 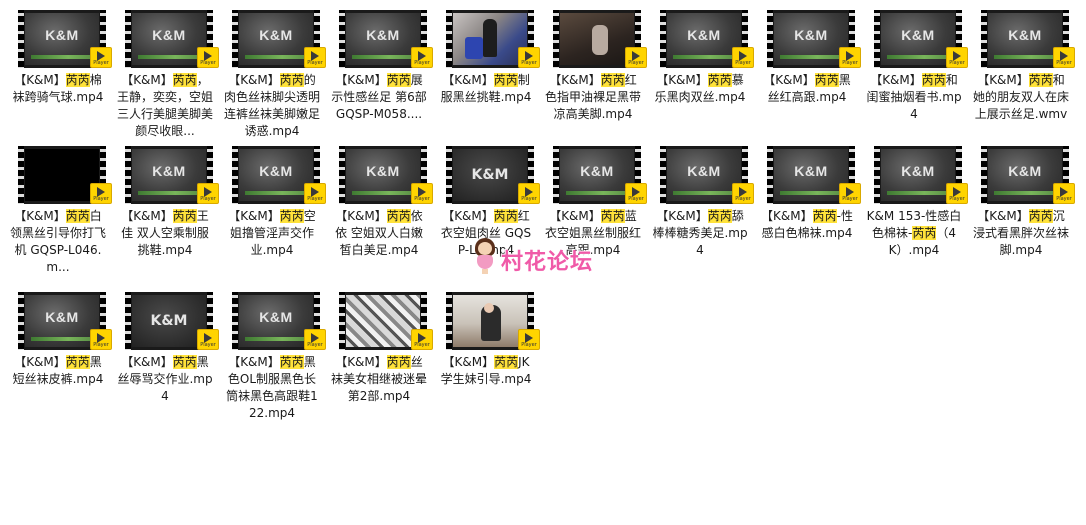 What do you see at coordinates (377, 347) in the screenshot?
I see `file-item: Player 【K&M】芮芮丝袜美女相继被迷晕 第2部.mp4` at bounding box center [377, 347].